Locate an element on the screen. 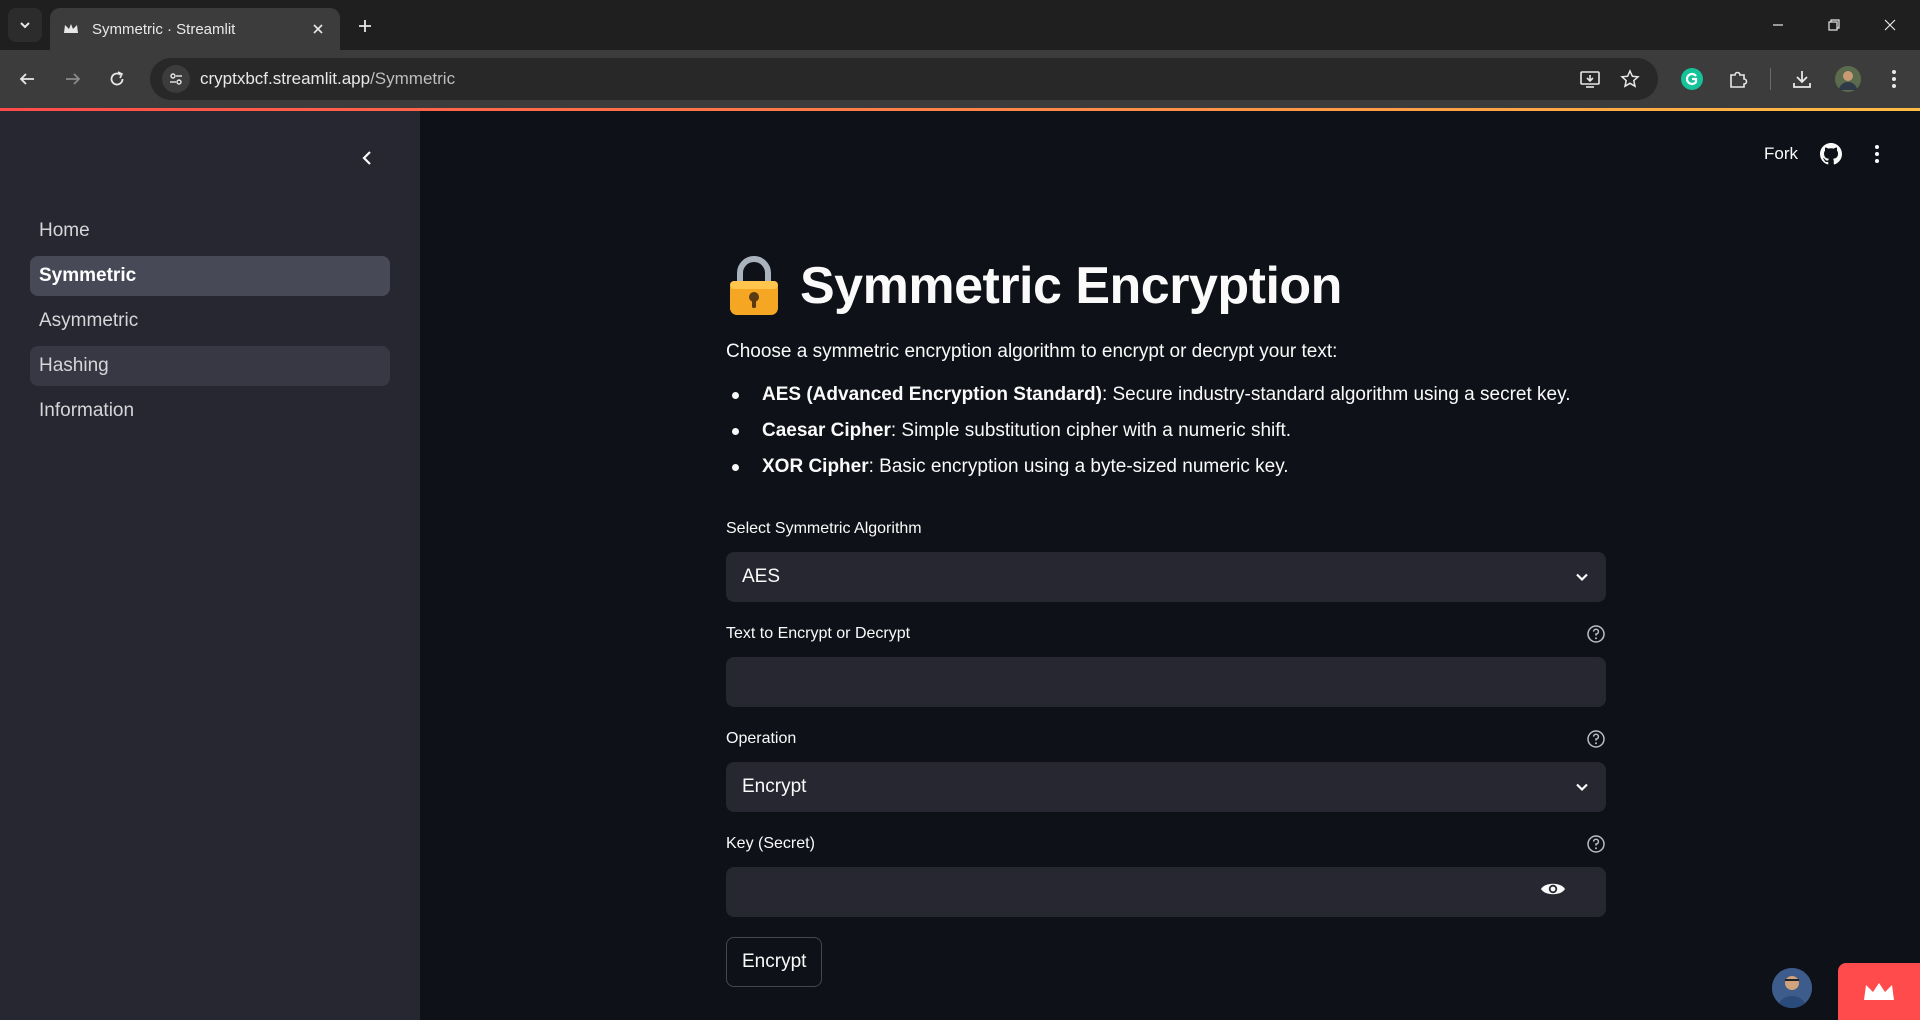 This screenshot has width=1920, height=1020. sidebar-item-label: Symmetric is located at coordinates (88, 275).